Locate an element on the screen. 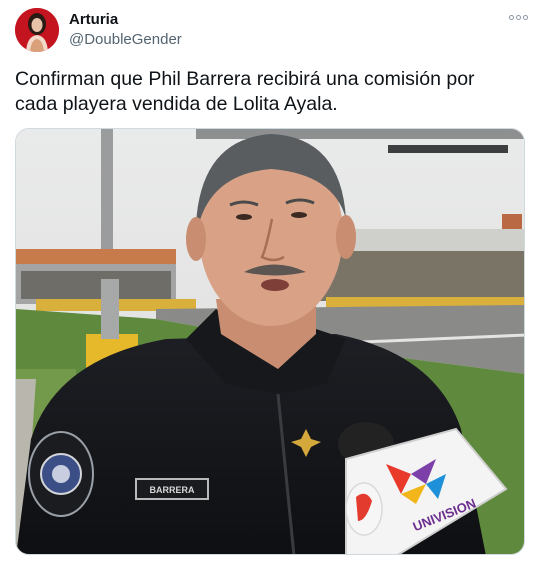 This screenshot has width=540, height=563. avatar is located at coordinates (37, 30).